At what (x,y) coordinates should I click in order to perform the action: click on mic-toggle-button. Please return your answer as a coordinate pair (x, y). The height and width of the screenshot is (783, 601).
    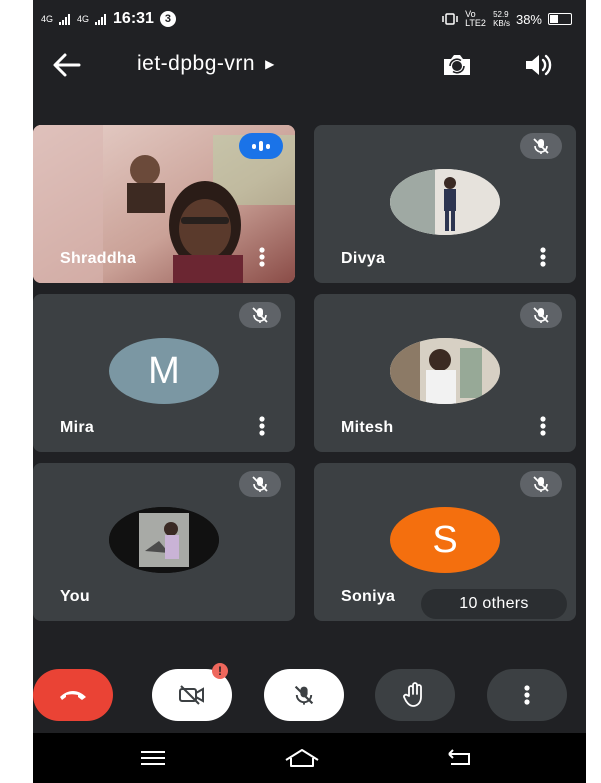
    Looking at the image, I should click on (304, 695).